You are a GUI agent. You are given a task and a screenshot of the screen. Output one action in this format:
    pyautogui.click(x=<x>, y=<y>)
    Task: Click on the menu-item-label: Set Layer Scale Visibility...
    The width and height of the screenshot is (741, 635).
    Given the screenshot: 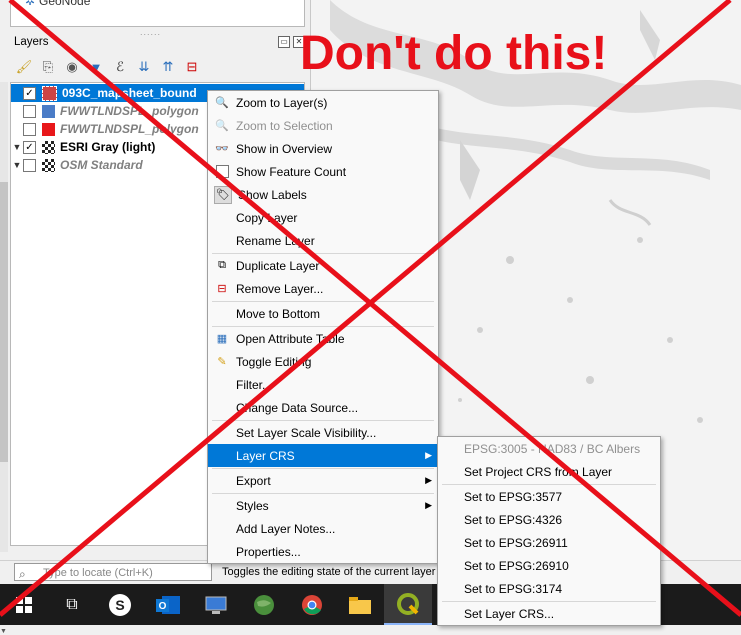 What is the action you would take?
    pyautogui.click(x=306, y=432)
    